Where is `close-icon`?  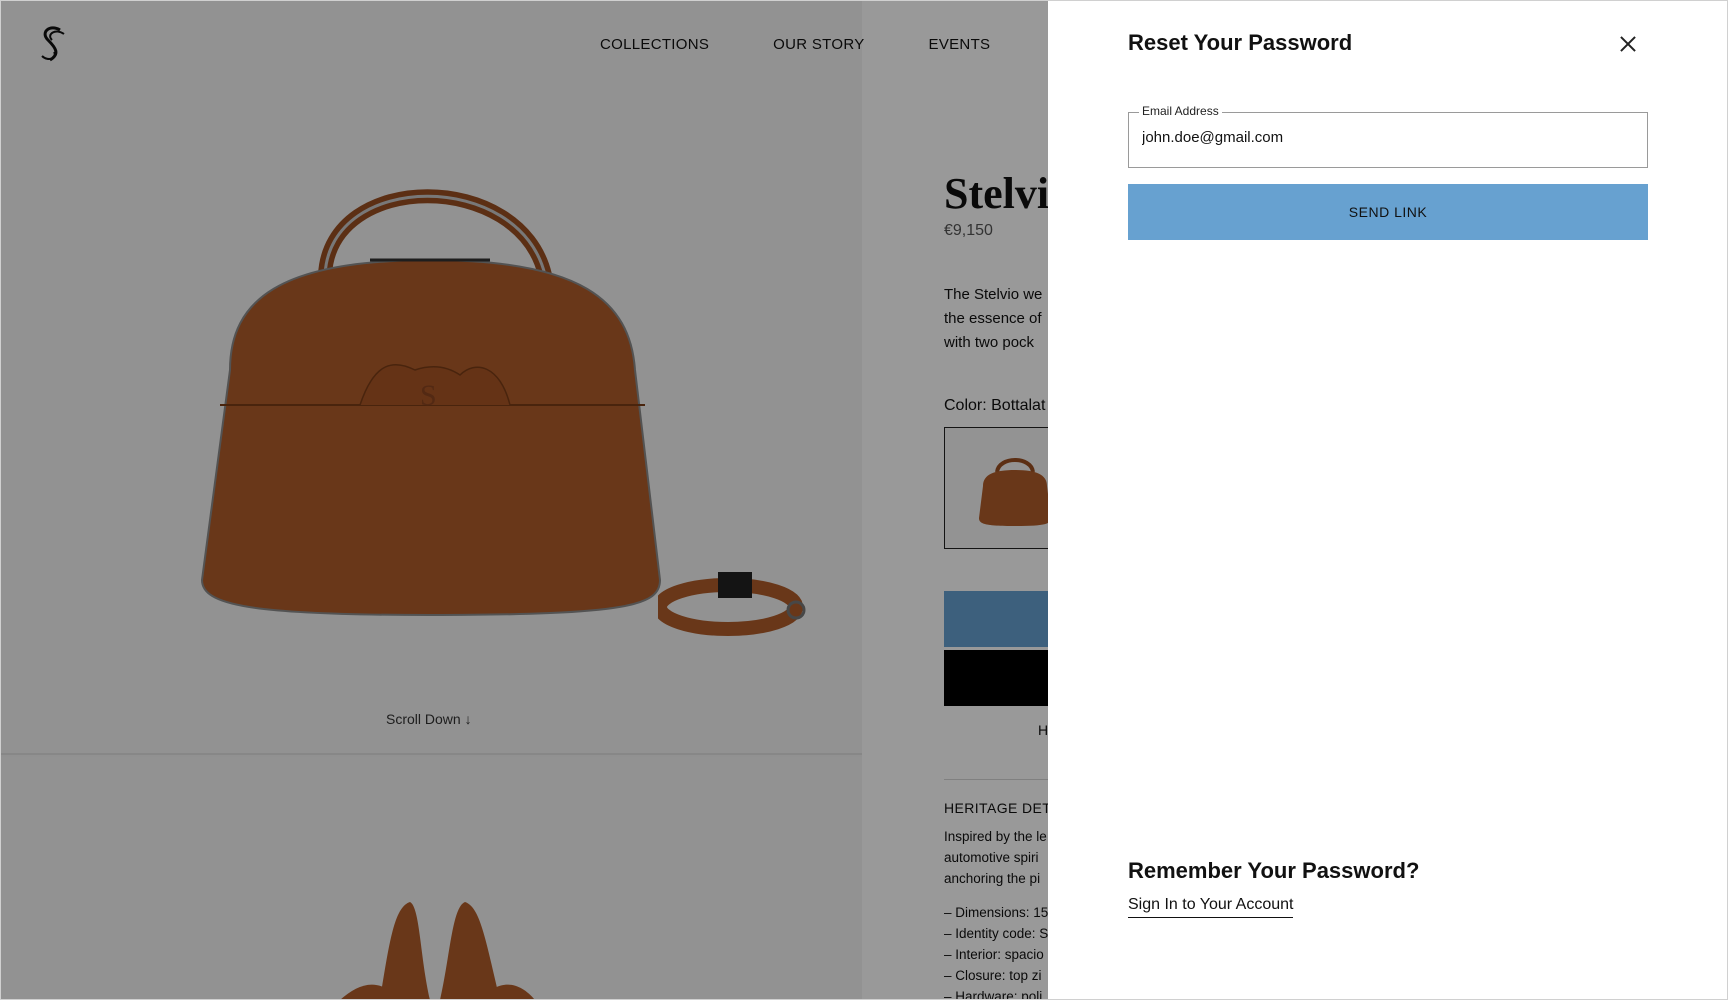 close-icon is located at coordinates (1628, 44).